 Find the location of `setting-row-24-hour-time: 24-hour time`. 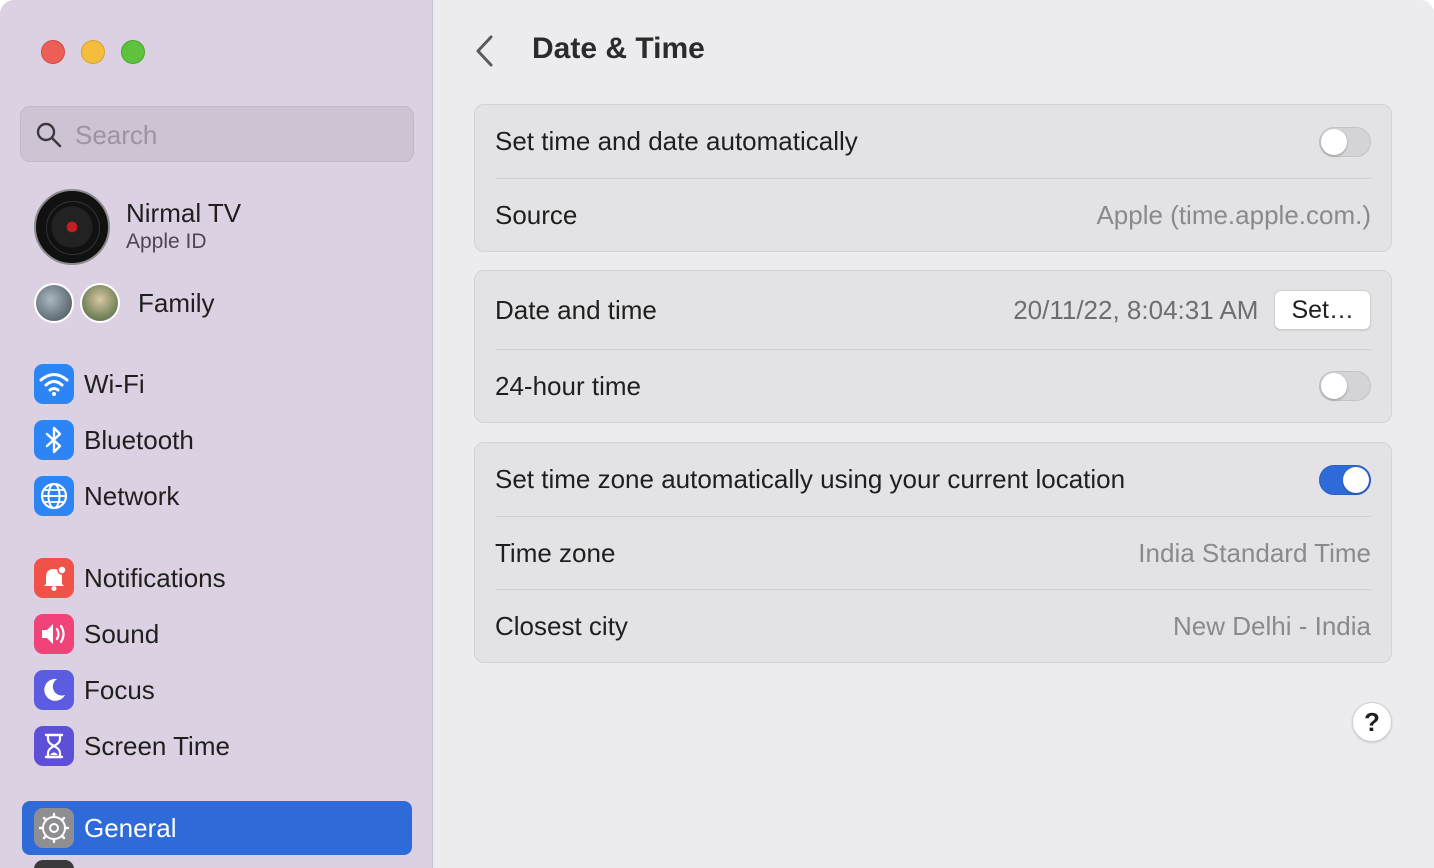

setting-row-24-hour-time: 24-hour time is located at coordinates (933, 385).